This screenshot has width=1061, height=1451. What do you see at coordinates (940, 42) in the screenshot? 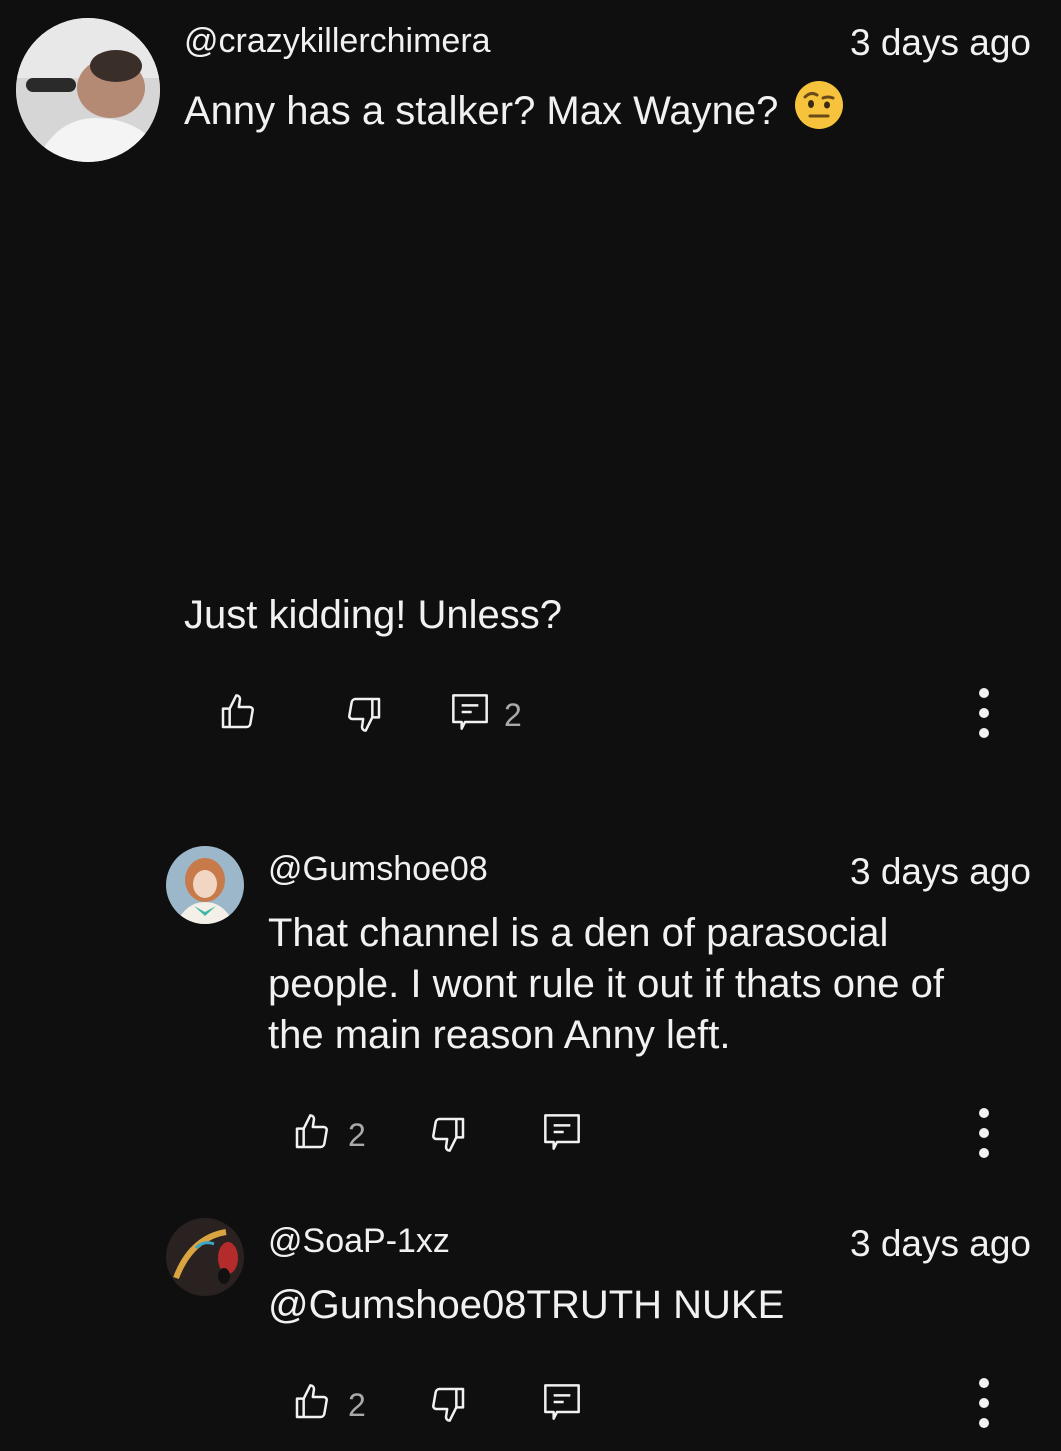
I see `comment-timestamp: 3 days ago` at bounding box center [940, 42].